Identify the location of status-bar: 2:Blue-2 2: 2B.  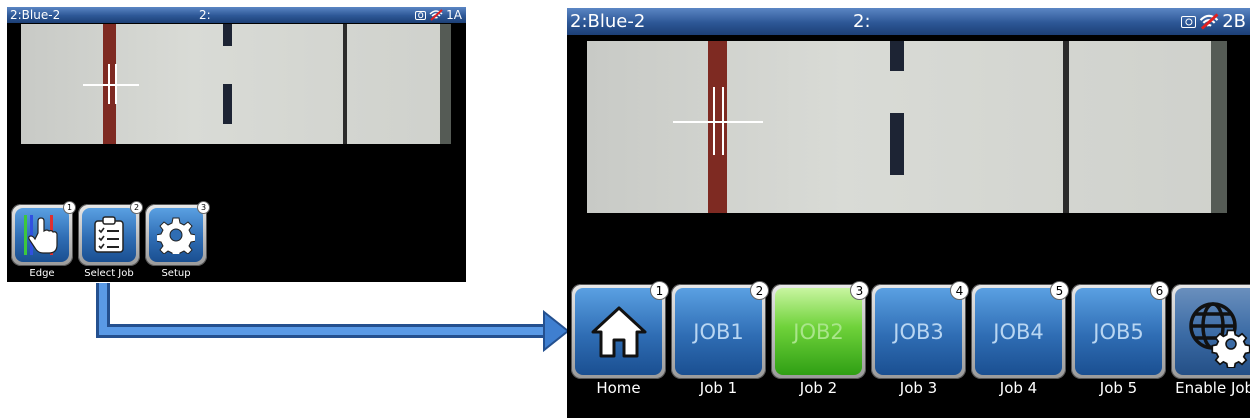
(908, 21).